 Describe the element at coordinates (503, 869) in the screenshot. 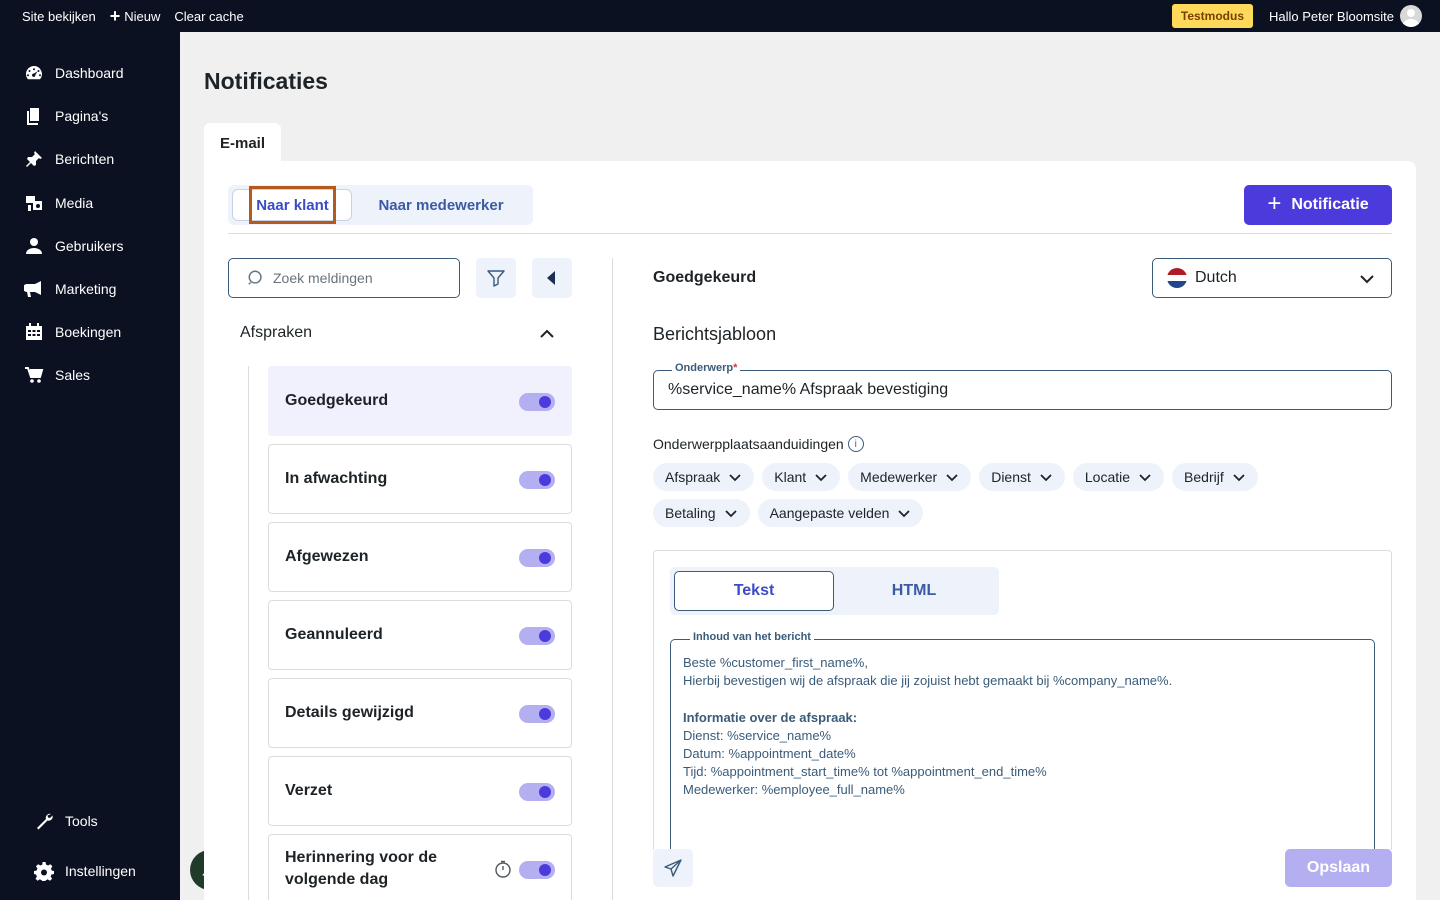

I see `timer-icon` at that location.